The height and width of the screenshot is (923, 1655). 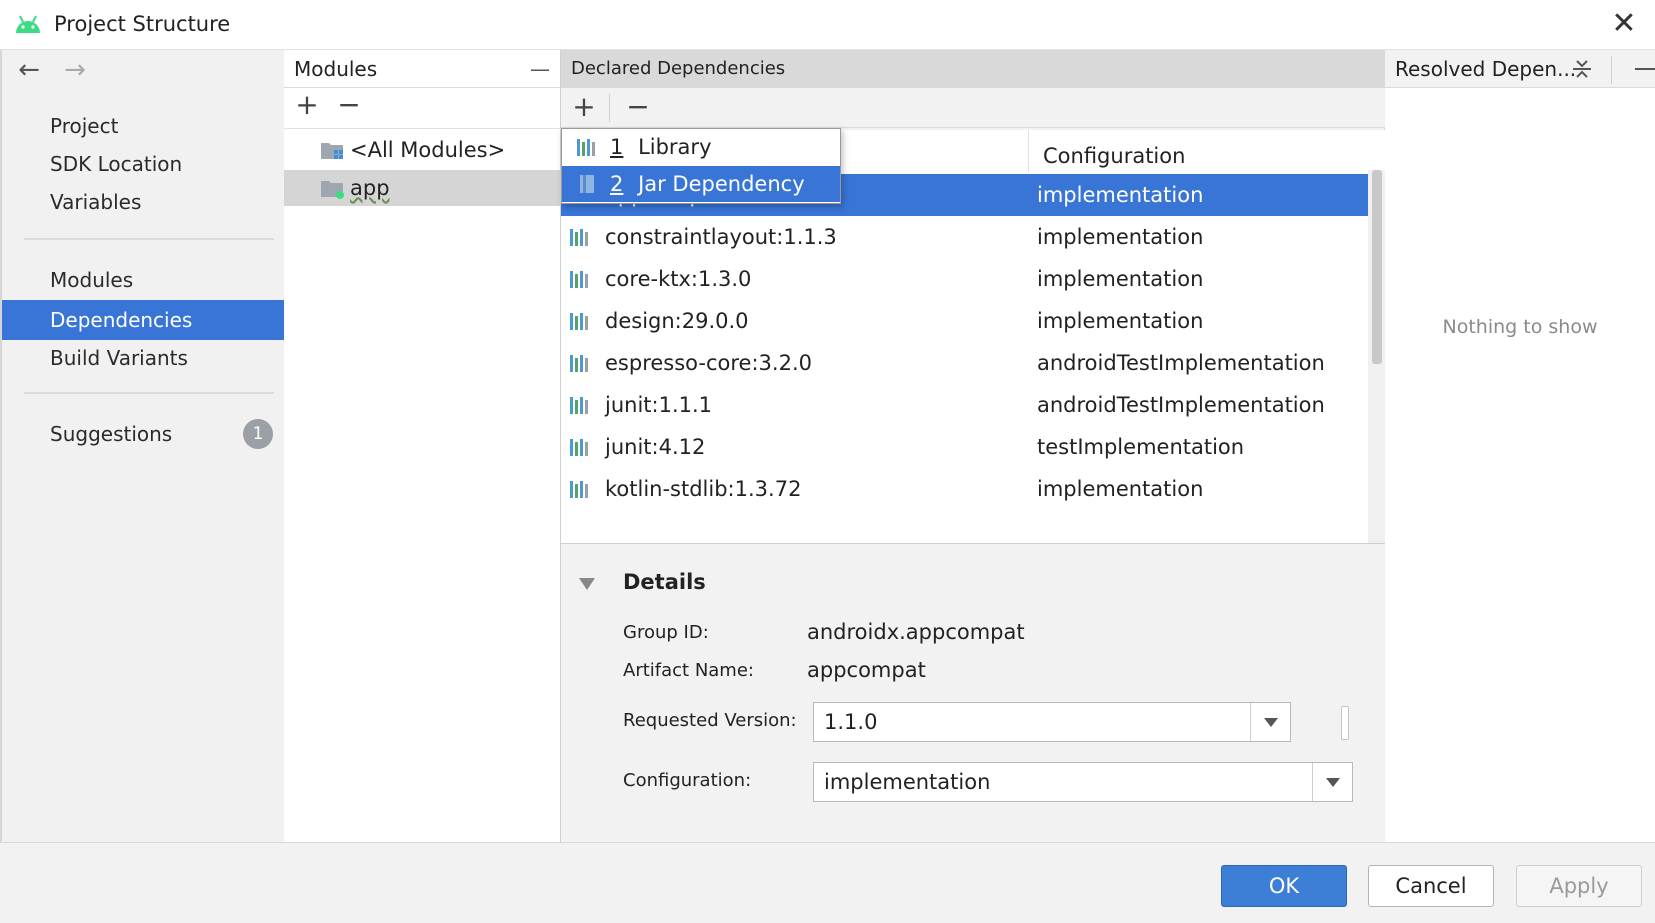 I want to click on menu-item-number: 2, so click(x=617, y=184).